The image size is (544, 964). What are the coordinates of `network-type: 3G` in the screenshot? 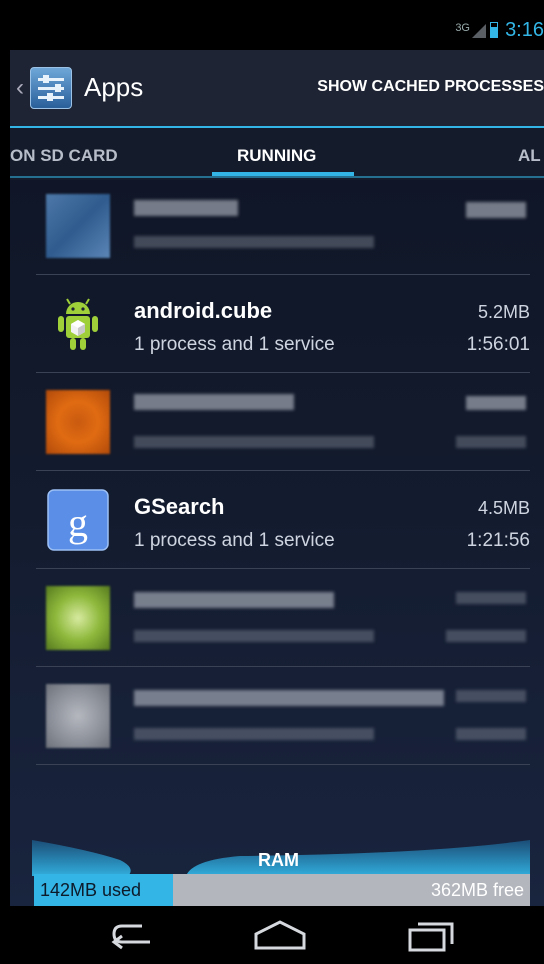 It's located at (462, 28).